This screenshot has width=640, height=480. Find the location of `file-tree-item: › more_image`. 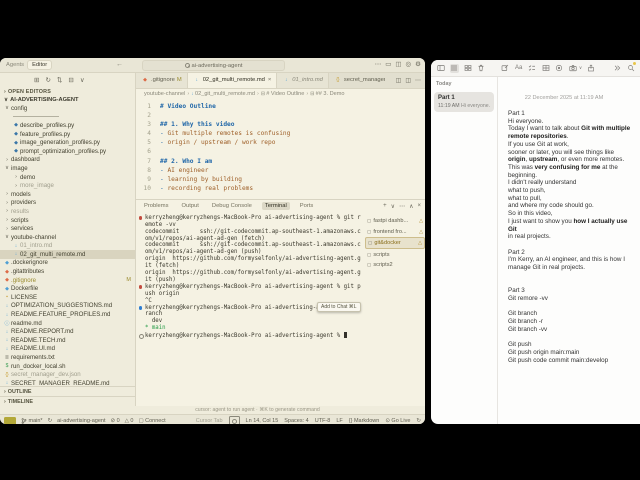

file-tree-item: › more_image is located at coordinates (67, 185).